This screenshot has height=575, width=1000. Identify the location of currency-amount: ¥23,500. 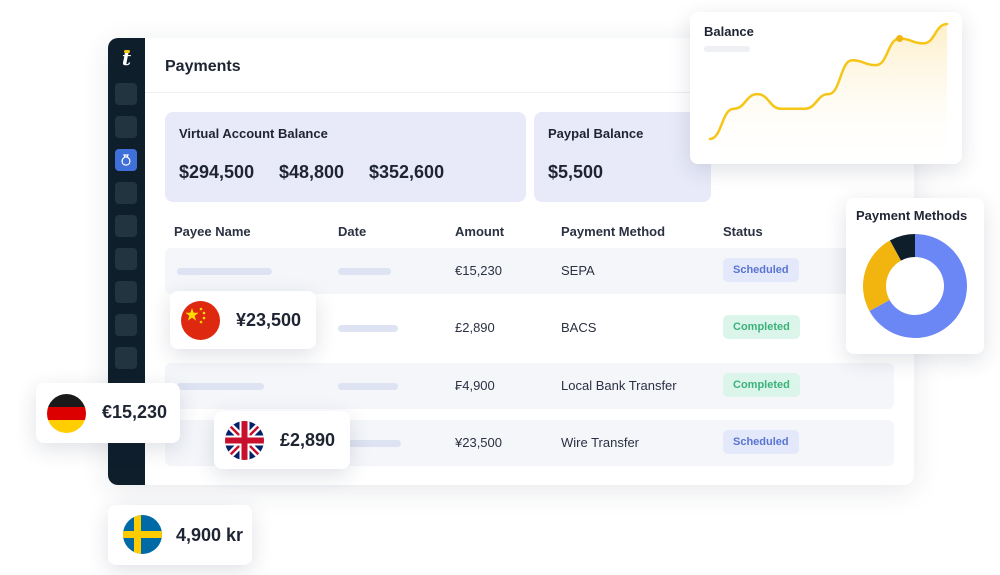
(269, 320).